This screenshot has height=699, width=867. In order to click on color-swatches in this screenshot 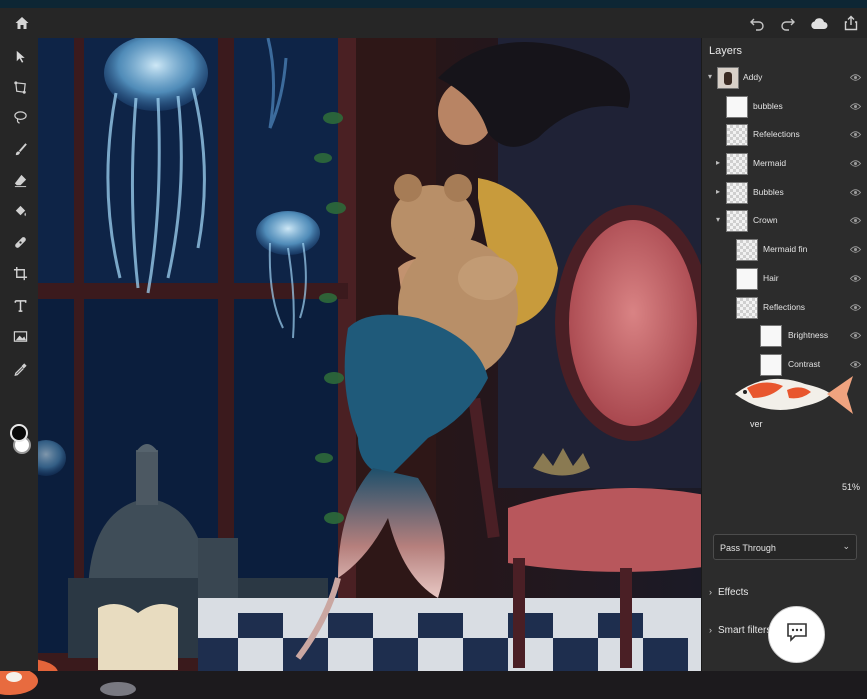, I will do `click(21, 442)`.